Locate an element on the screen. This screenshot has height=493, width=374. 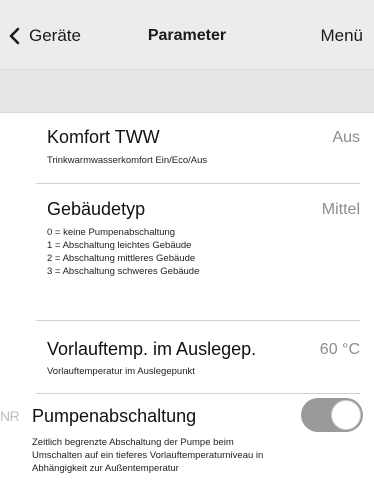
parameter-title: Vorlauftemp. im Auslegep. is located at coordinates (152, 349).